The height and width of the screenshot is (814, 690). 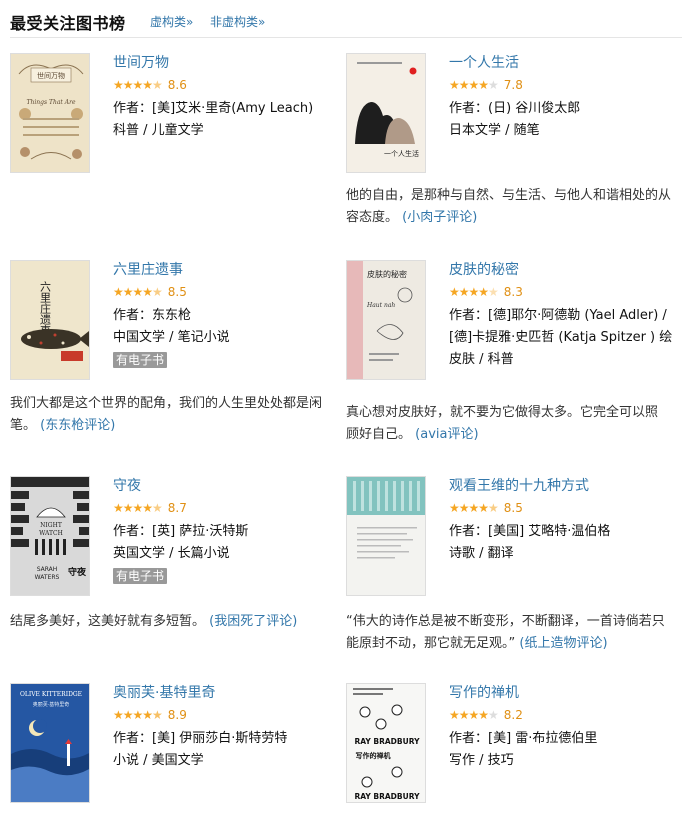 What do you see at coordinates (565, 693) in the screenshot?
I see `book-title-link: 写作的禅机` at bounding box center [565, 693].